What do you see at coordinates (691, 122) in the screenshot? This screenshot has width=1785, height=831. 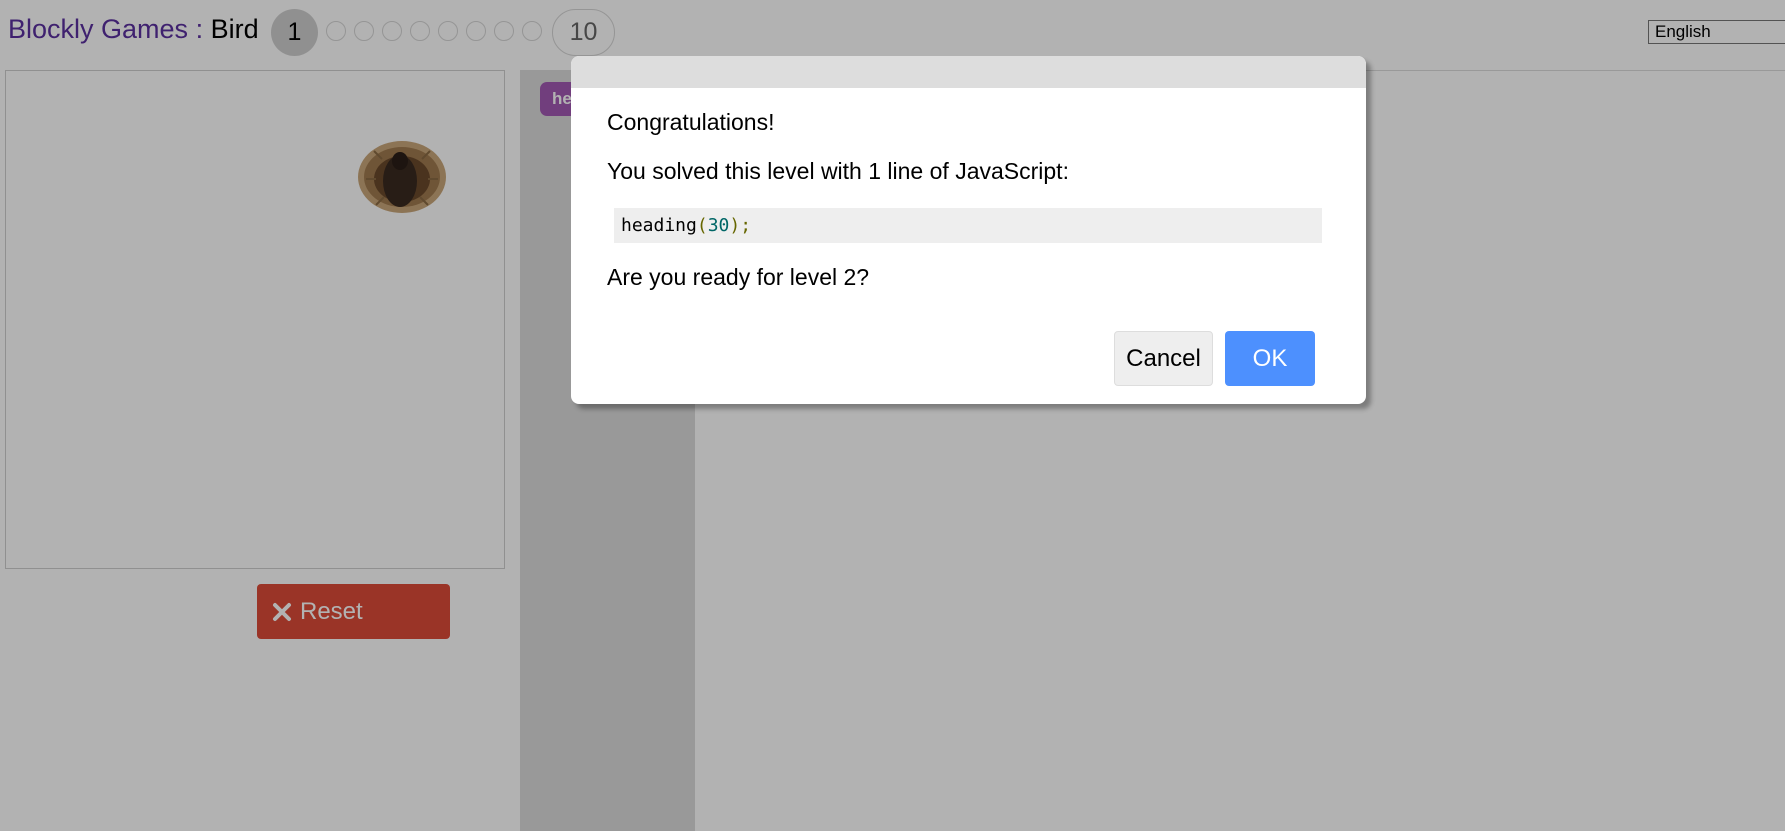 I see `dialog-congrats-text: Congratulations!` at bounding box center [691, 122].